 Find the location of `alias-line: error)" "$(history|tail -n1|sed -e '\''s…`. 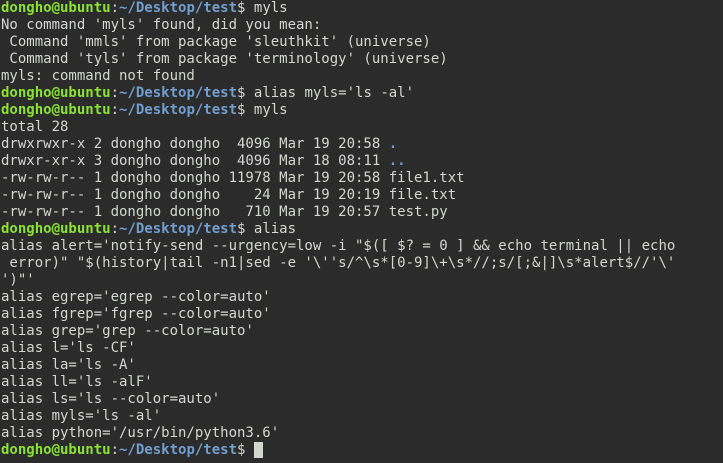

alias-line: error)" "$(history|tail -n1|sed -e '\''s… is located at coordinates (338, 263).